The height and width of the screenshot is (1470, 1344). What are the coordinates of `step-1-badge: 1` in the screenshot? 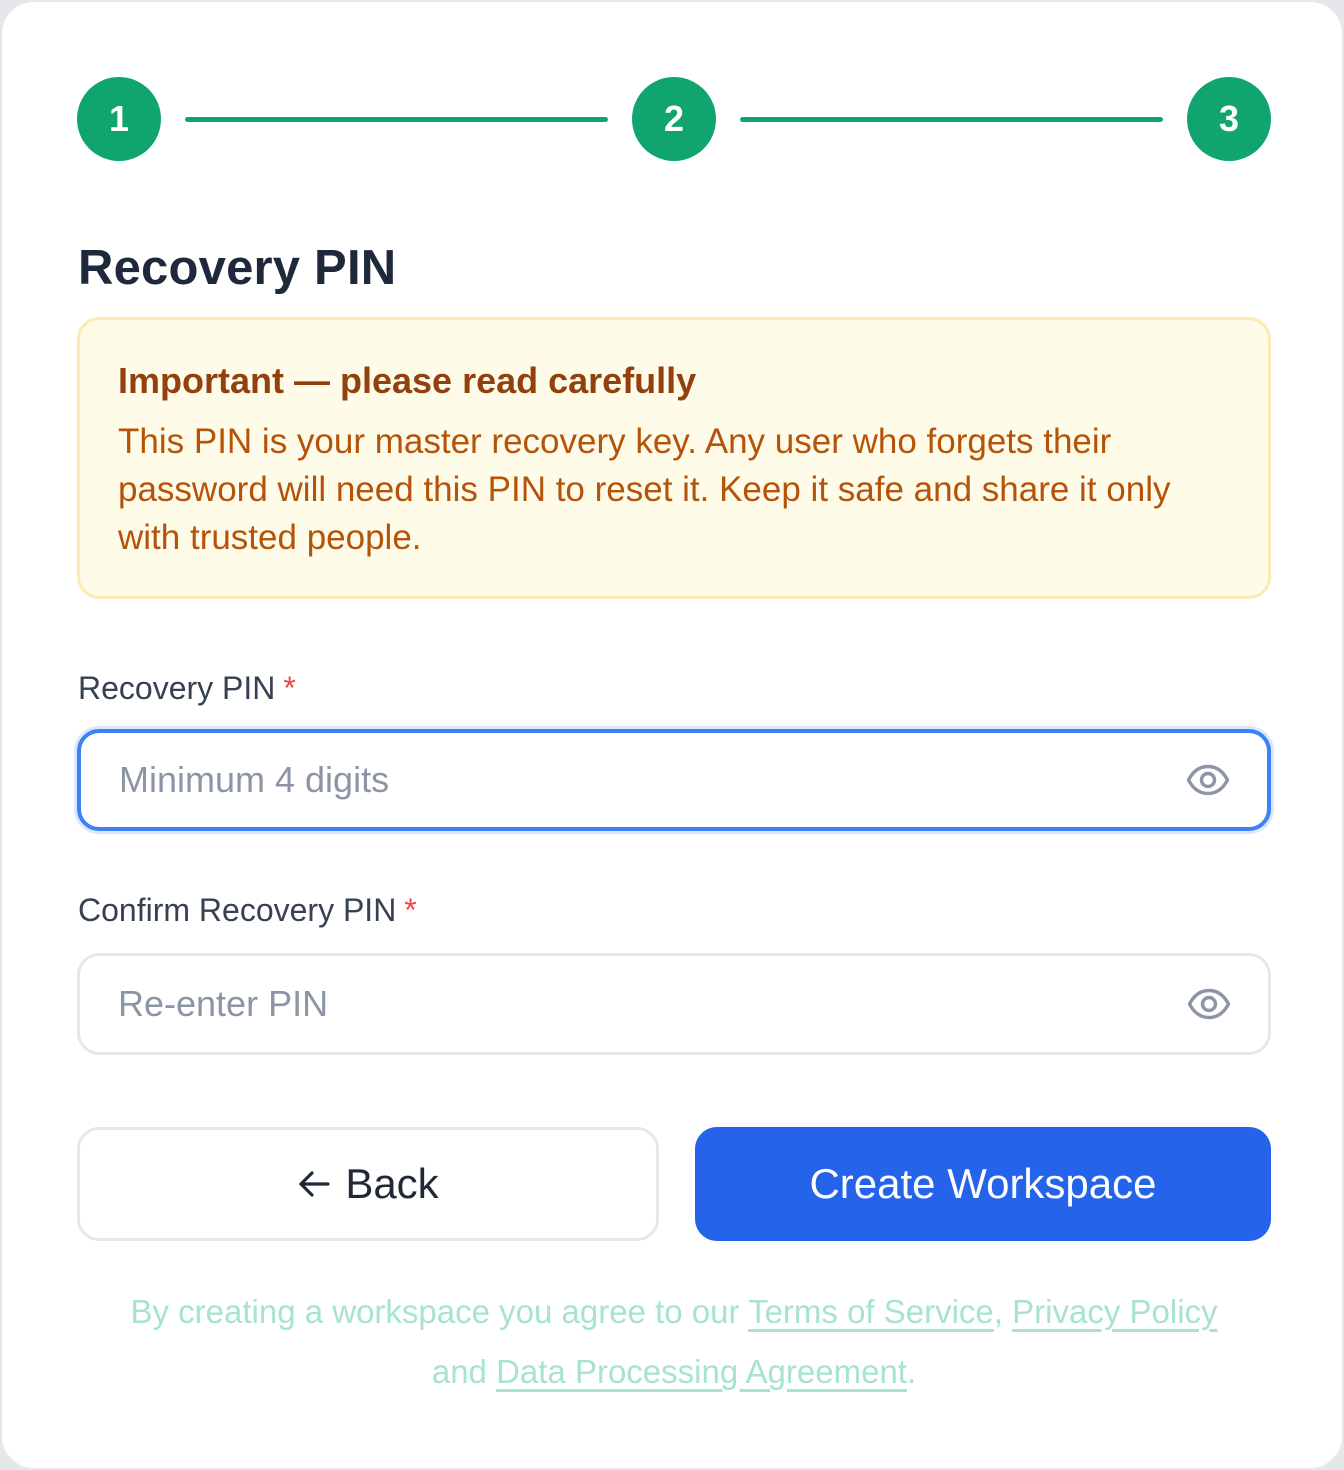 It's located at (119, 119).